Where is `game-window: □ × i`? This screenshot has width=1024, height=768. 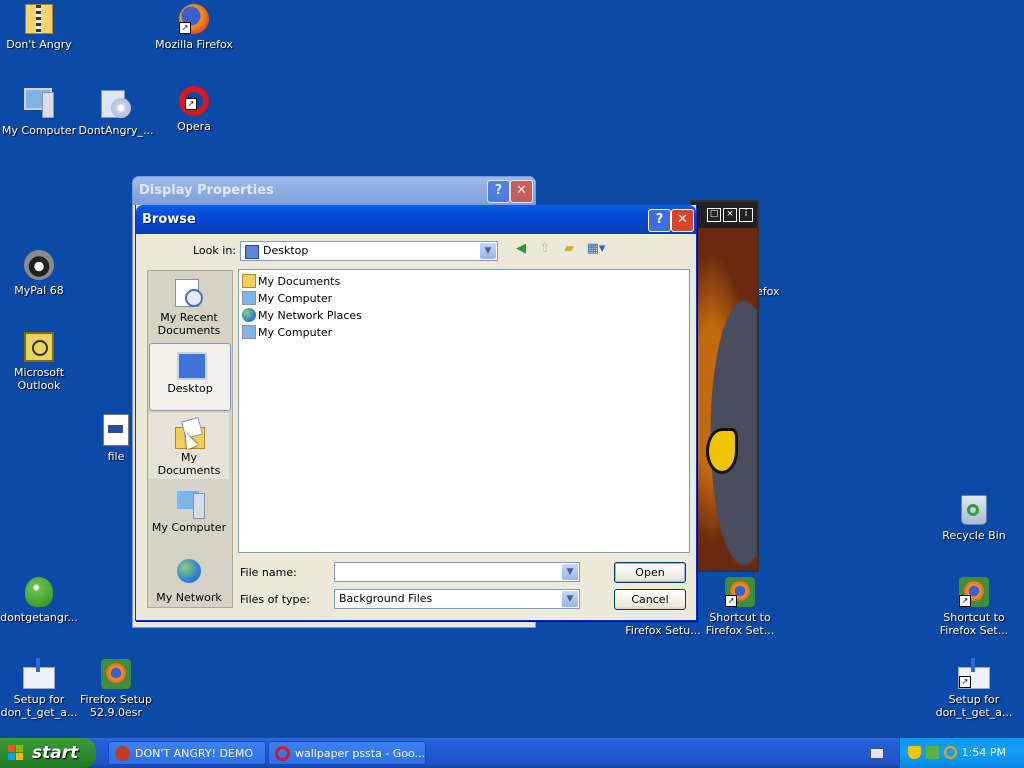 game-window: □ × i is located at coordinates (724, 386).